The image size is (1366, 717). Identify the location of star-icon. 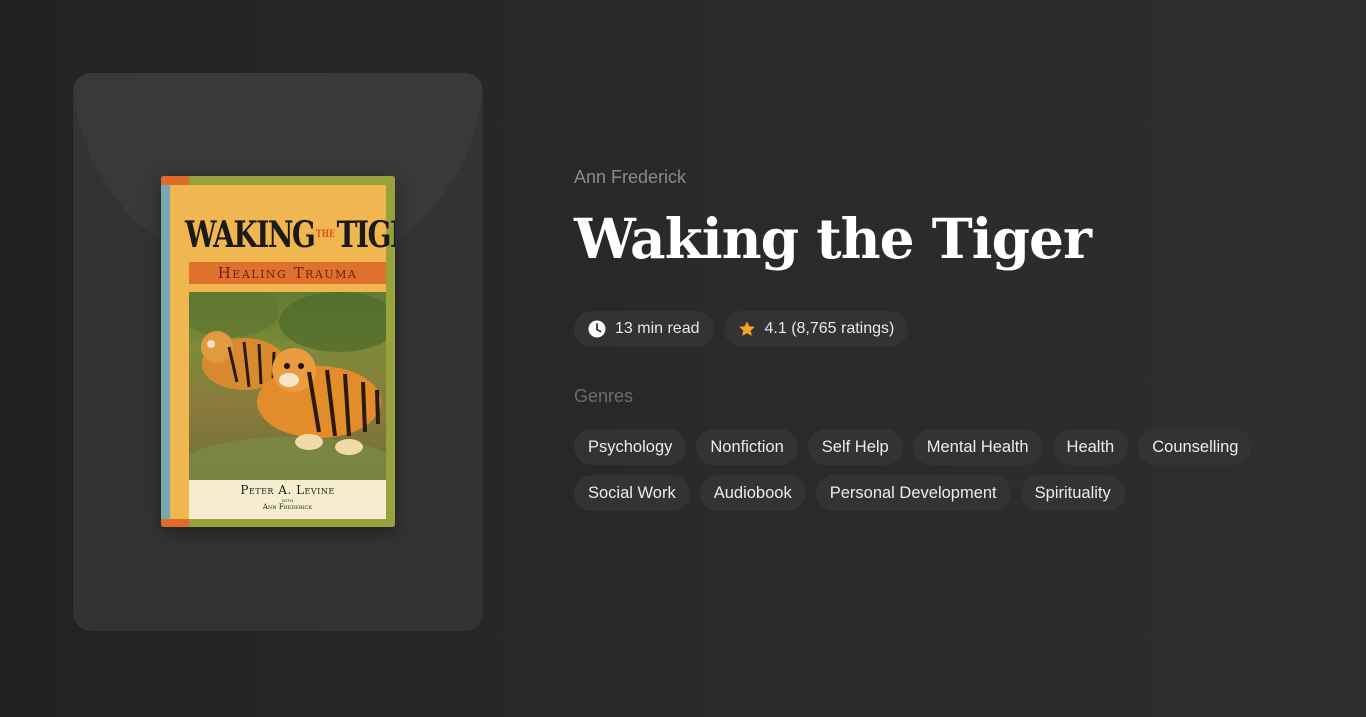
(747, 329).